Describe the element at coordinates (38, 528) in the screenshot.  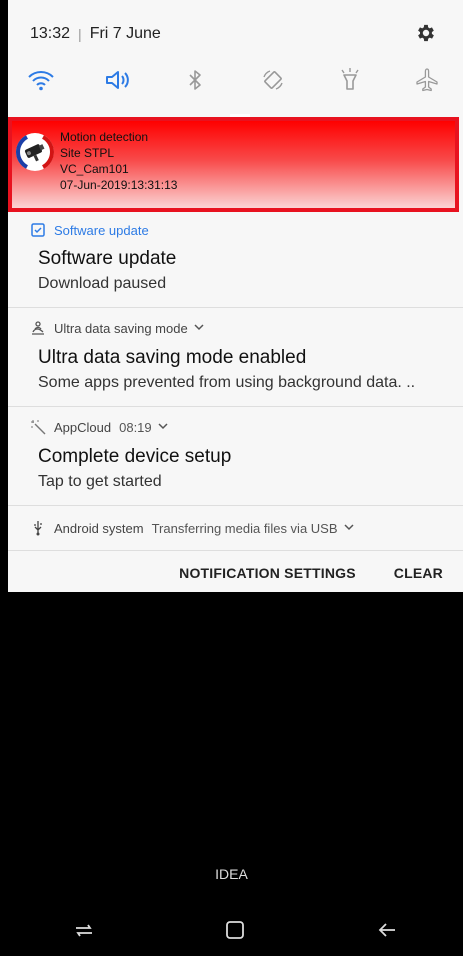
I see `usb-icon` at that location.